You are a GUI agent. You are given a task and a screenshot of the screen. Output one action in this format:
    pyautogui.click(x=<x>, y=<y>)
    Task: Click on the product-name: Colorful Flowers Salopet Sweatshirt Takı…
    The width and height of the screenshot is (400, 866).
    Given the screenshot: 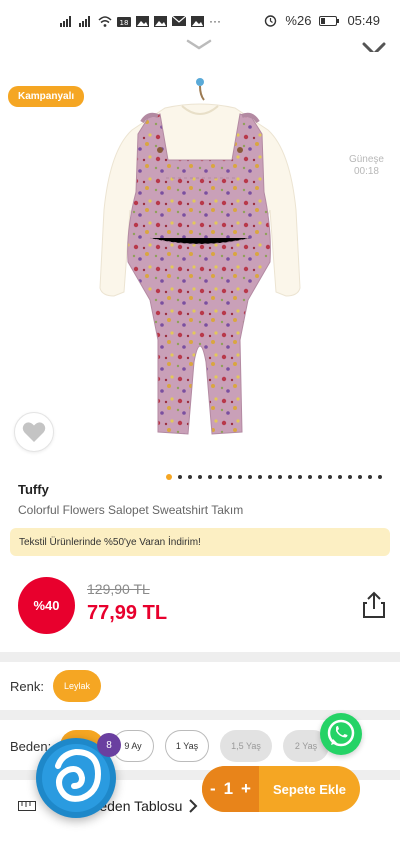 What is the action you would take?
    pyautogui.click(x=131, y=510)
    